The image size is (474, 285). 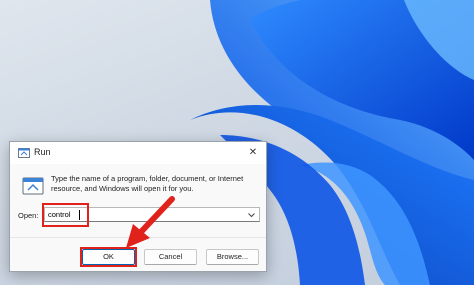 I want to click on cancel-button: Cancel, so click(x=170, y=257).